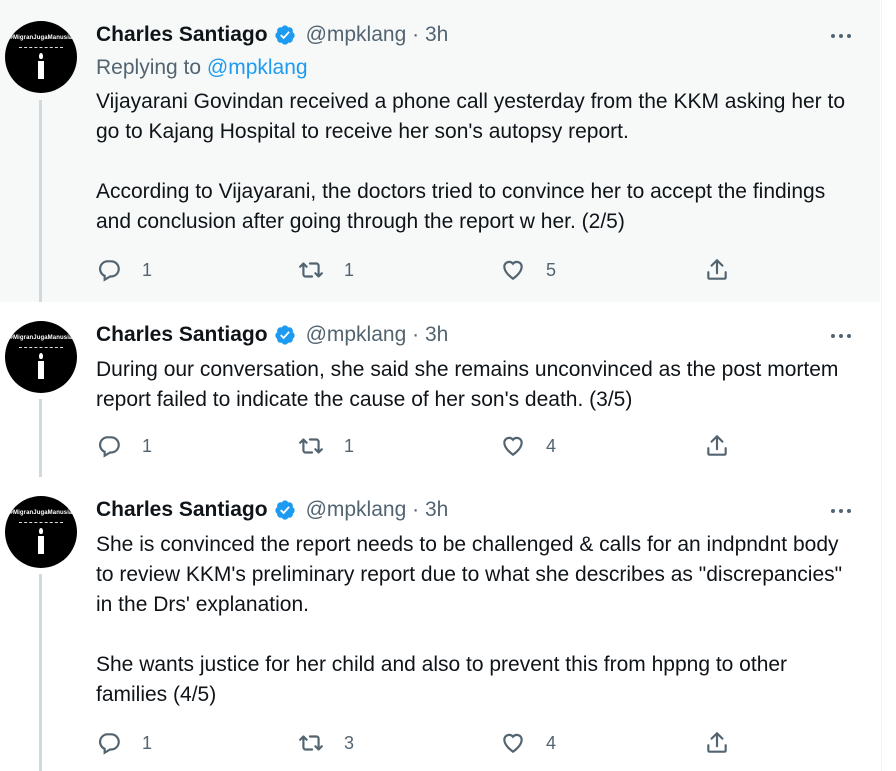 This screenshot has height=771, width=896. What do you see at coordinates (149, 67) in the screenshot?
I see `replying-prefix: Replying to` at bounding box center [149, 67].